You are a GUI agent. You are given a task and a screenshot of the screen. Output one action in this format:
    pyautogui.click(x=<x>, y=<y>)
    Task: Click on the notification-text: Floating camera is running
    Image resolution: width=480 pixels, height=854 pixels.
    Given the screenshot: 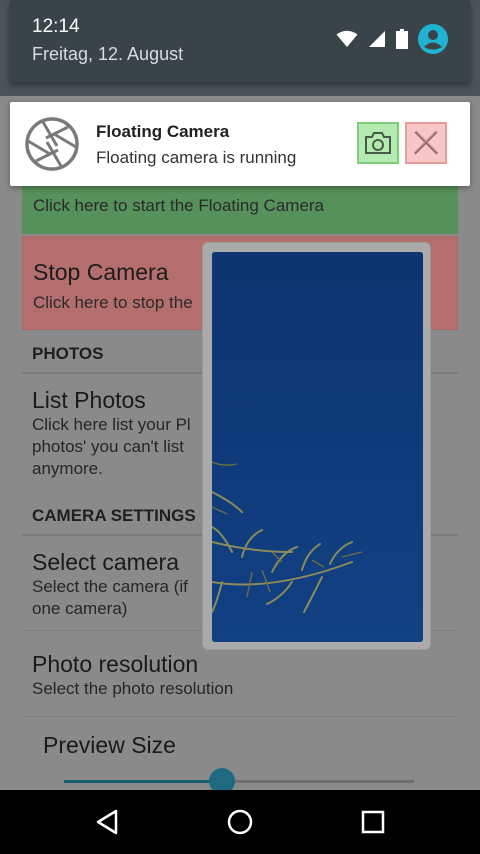 What is the action you would take?
    pyautogui.click(x=196, y=157)
    